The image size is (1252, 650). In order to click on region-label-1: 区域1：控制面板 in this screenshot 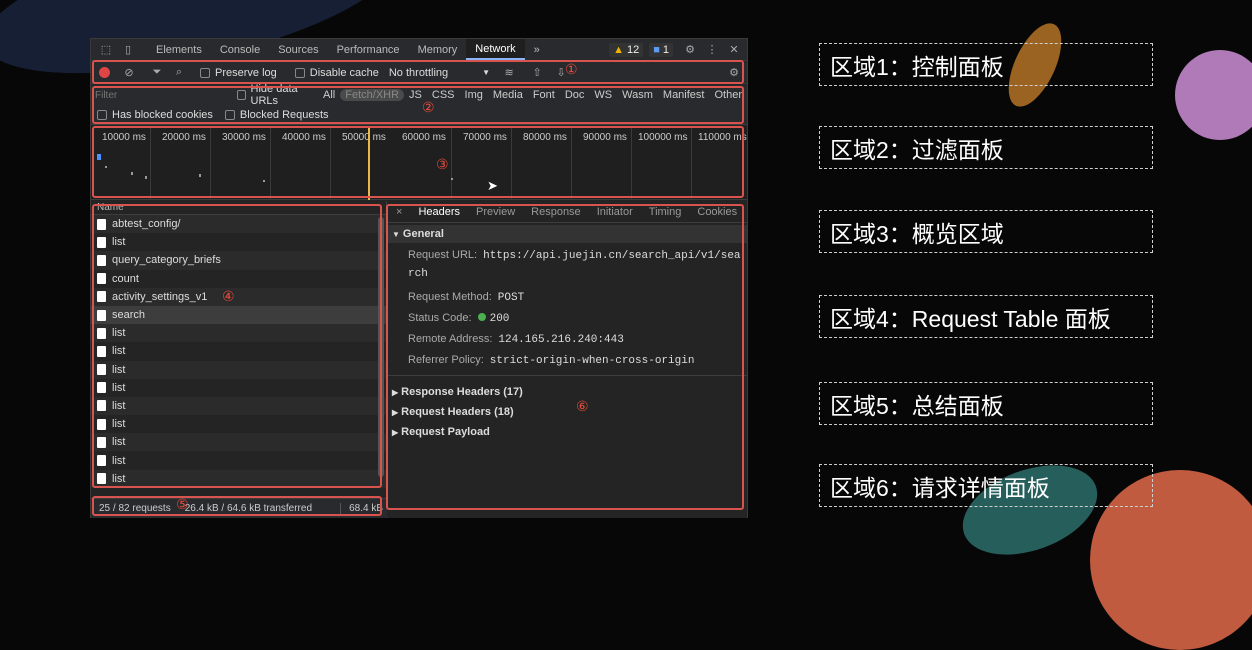, I will do `click(986, 64)`.